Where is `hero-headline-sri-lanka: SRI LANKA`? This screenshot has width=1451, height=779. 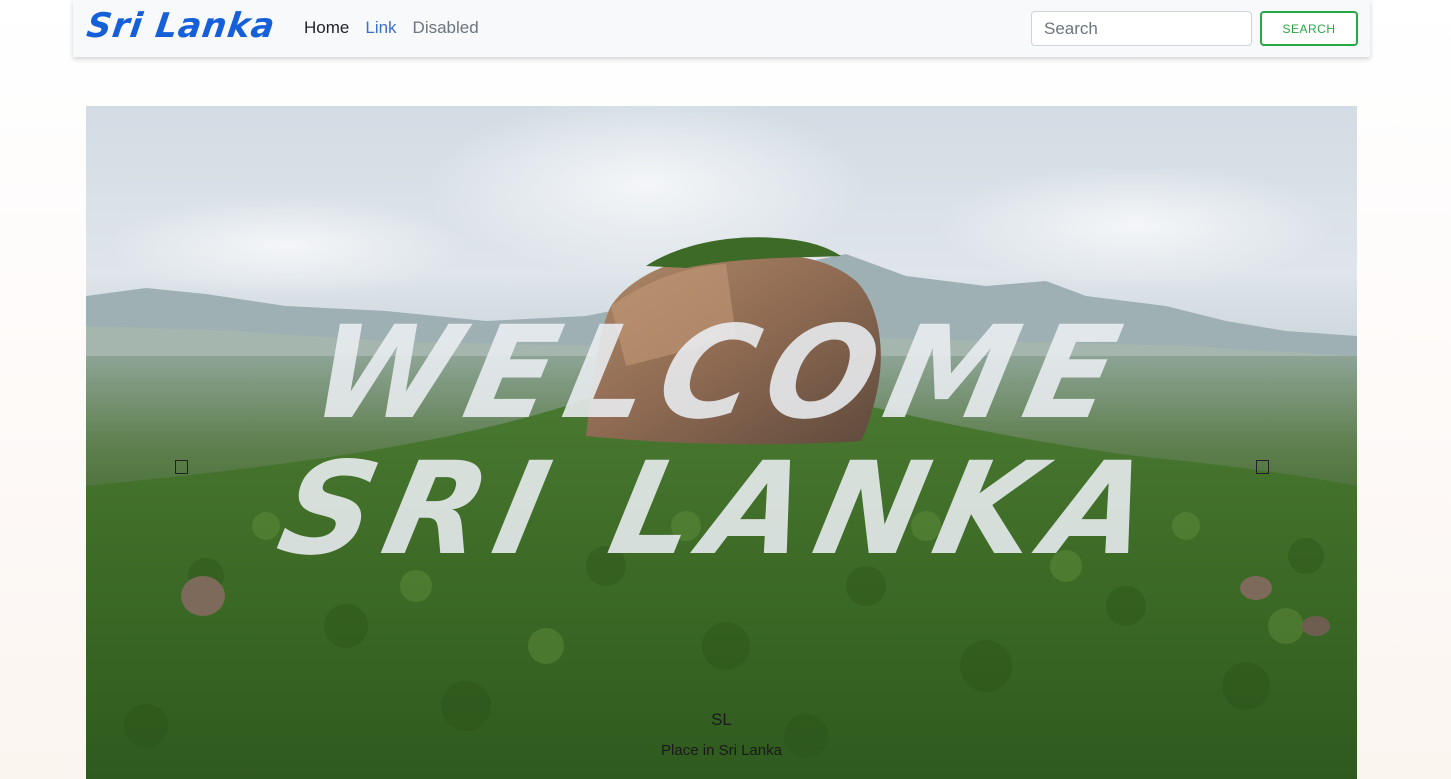
hero-headline-sri-lanka: SRI LANKA is located at coordinates (721, 509).